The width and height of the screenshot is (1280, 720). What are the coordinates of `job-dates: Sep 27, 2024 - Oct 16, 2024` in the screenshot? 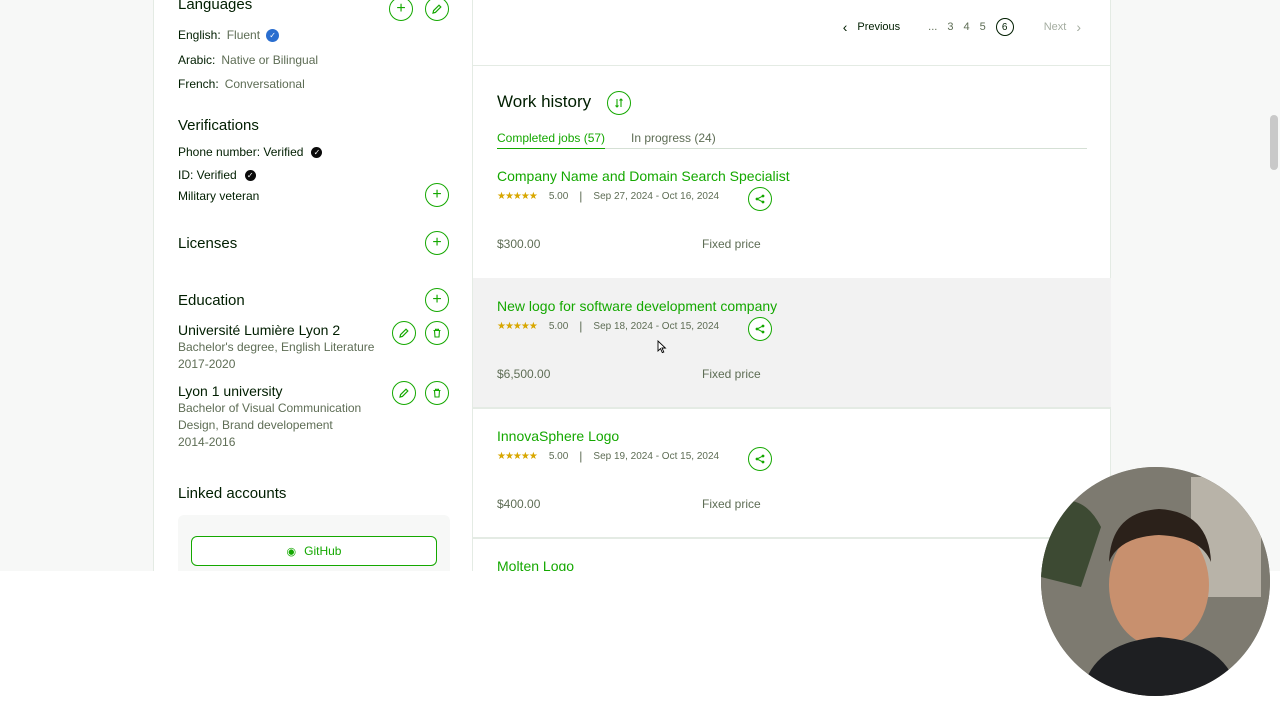 It's located at (656, 196).